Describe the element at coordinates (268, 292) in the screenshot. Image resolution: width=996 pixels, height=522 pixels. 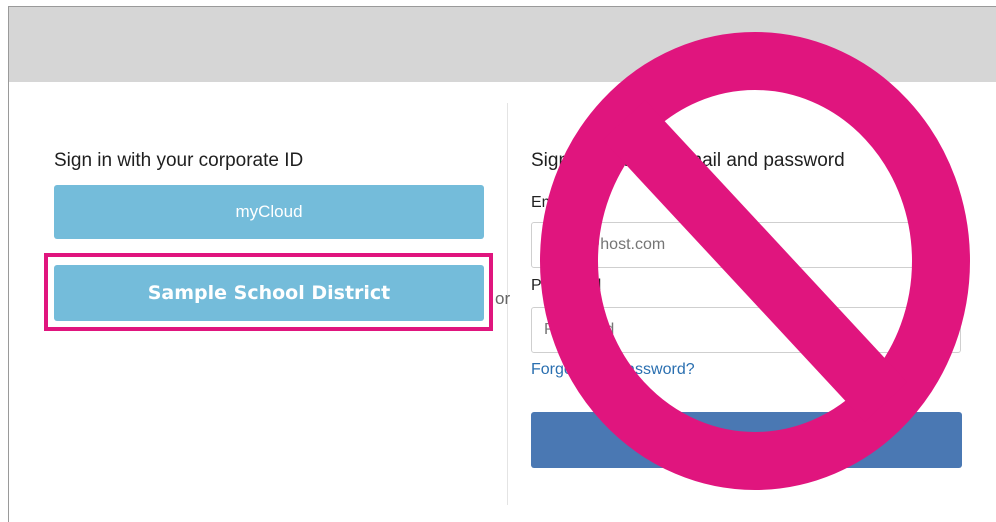
I see `highlight-box` at that location.